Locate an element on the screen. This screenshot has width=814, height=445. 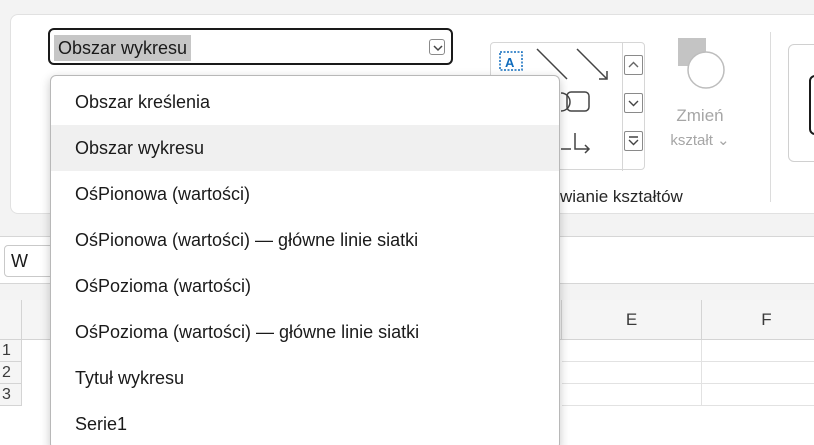
change-shape-button: Zmień kształt ⌄ is located at coordinates (700, 106).